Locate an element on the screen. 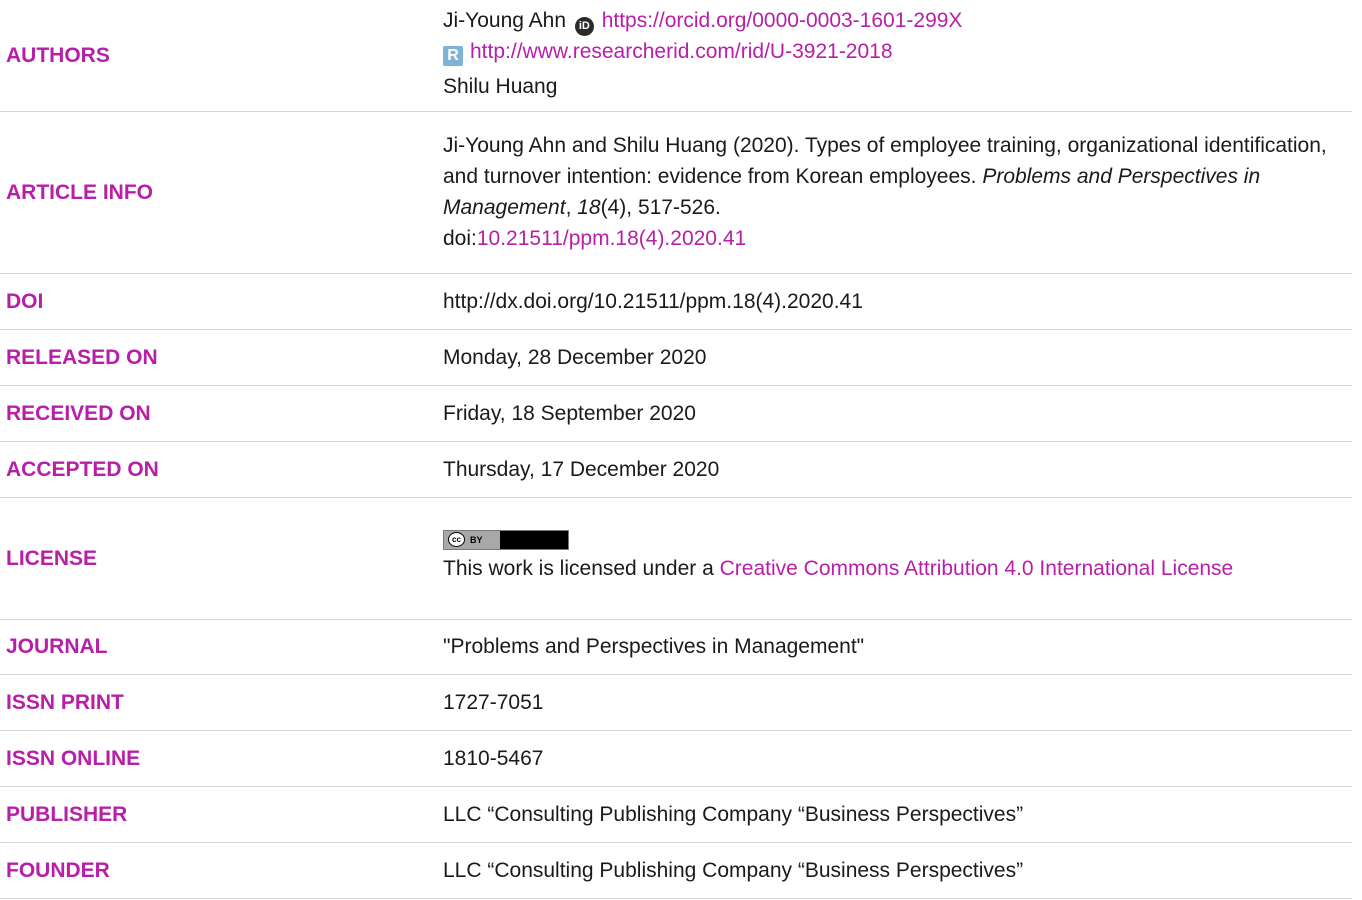  row-issn-print: ISSN PRINT 1727-7051 is located at coordinates (676, 702).